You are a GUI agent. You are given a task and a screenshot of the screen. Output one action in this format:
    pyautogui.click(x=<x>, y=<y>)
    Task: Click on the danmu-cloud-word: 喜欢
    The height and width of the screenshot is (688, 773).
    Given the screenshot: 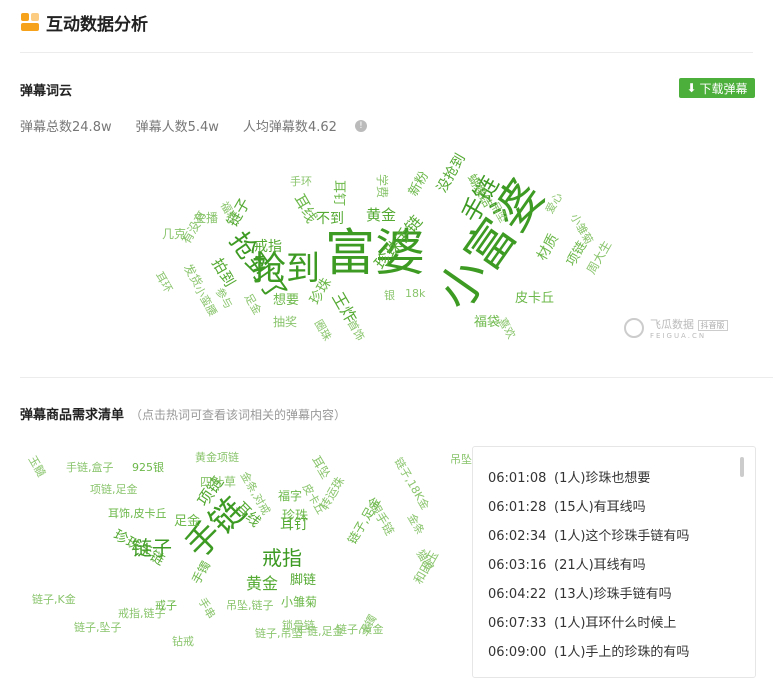 What is the action you would take?
    pyautogui.click(x=506, y=328)
    